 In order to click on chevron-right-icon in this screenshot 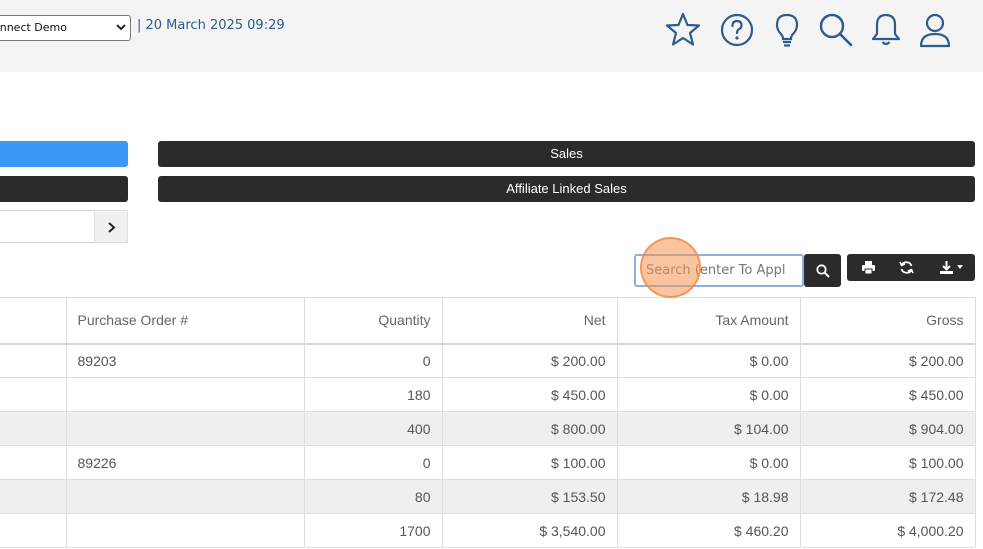, I will do `click(112, 227)`.